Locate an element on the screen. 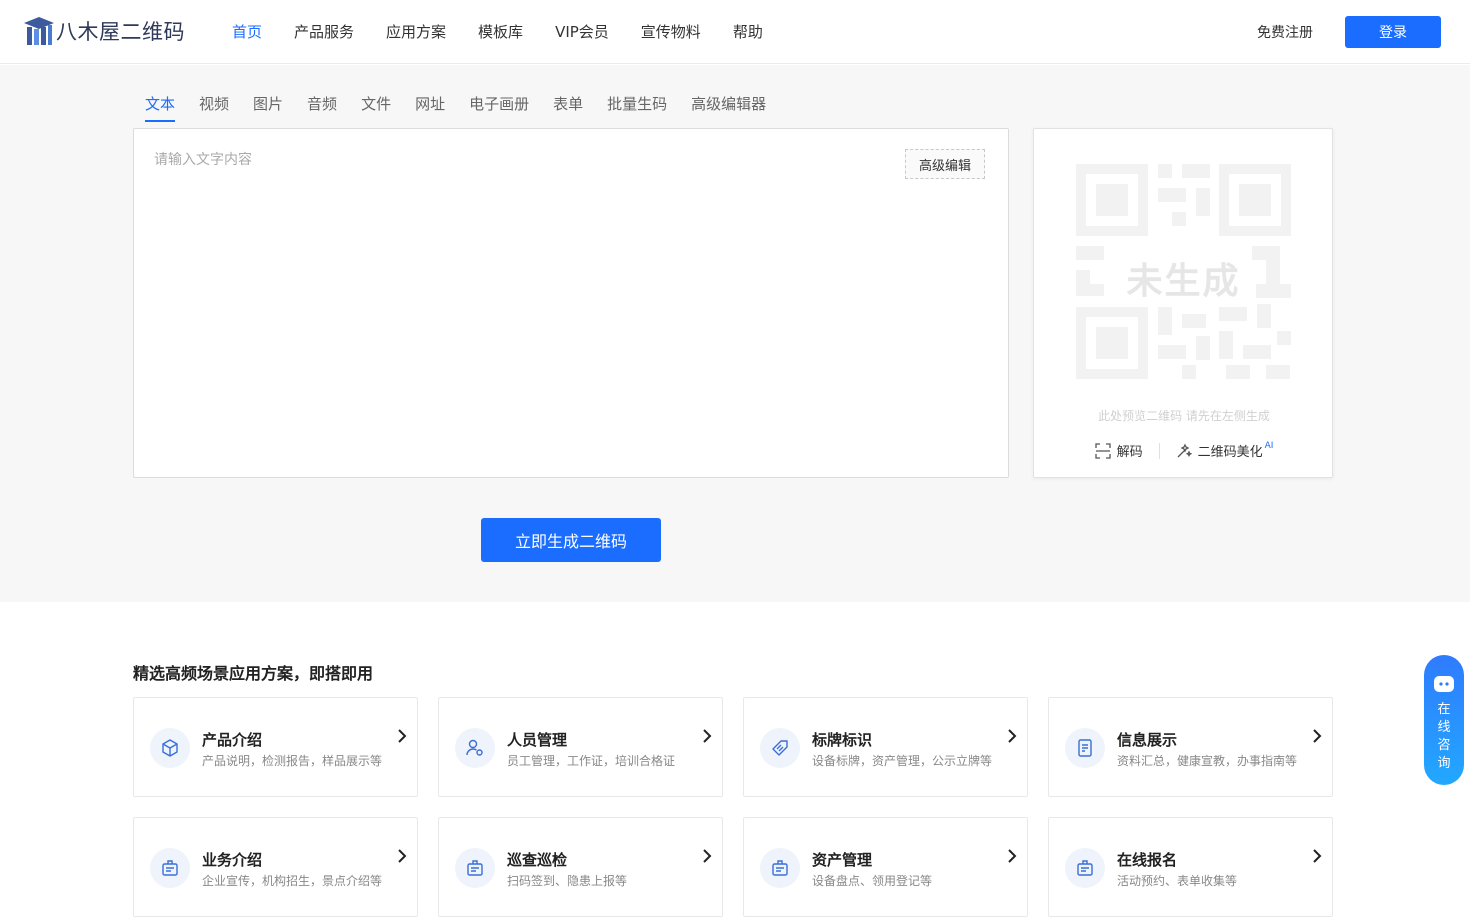  decode-button: 解码 is located at coordinates (1118, 450).